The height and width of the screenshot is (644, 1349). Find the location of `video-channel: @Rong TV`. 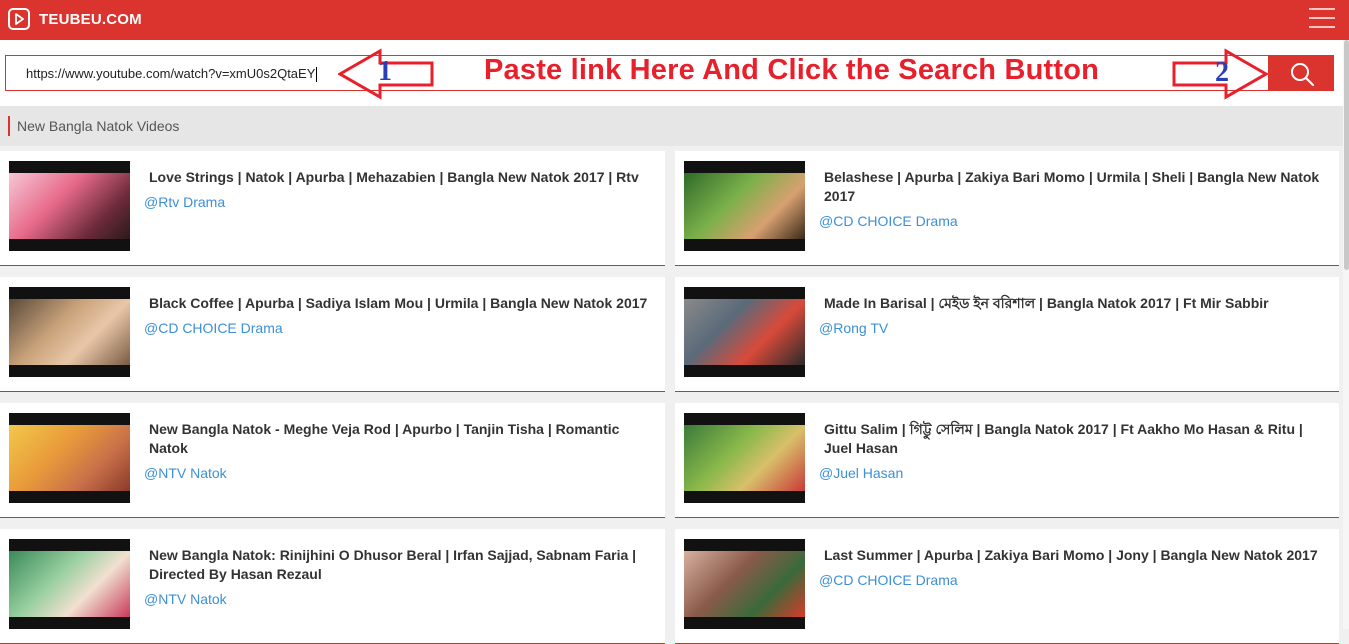

video-channel: @Rong TV is located at coordinates (853, 328).